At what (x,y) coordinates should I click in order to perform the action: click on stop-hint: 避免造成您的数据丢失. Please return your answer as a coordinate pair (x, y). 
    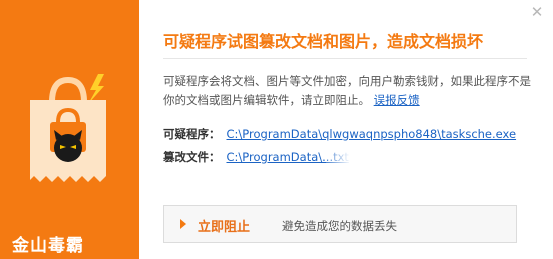
    Looking at the image, I should click on (339, 226).